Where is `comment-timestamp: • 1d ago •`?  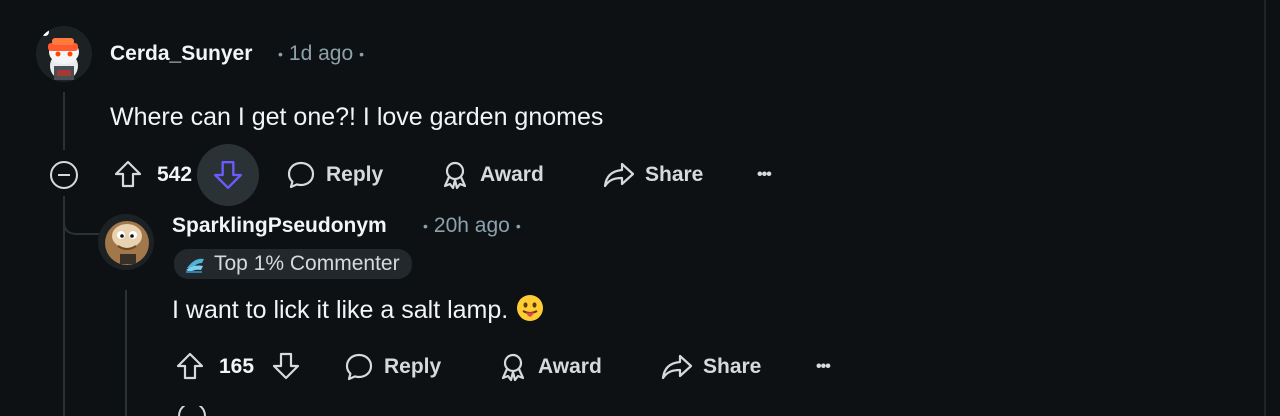 comment-timestamp: • 1d ago • is located at coordinates (321, 54).